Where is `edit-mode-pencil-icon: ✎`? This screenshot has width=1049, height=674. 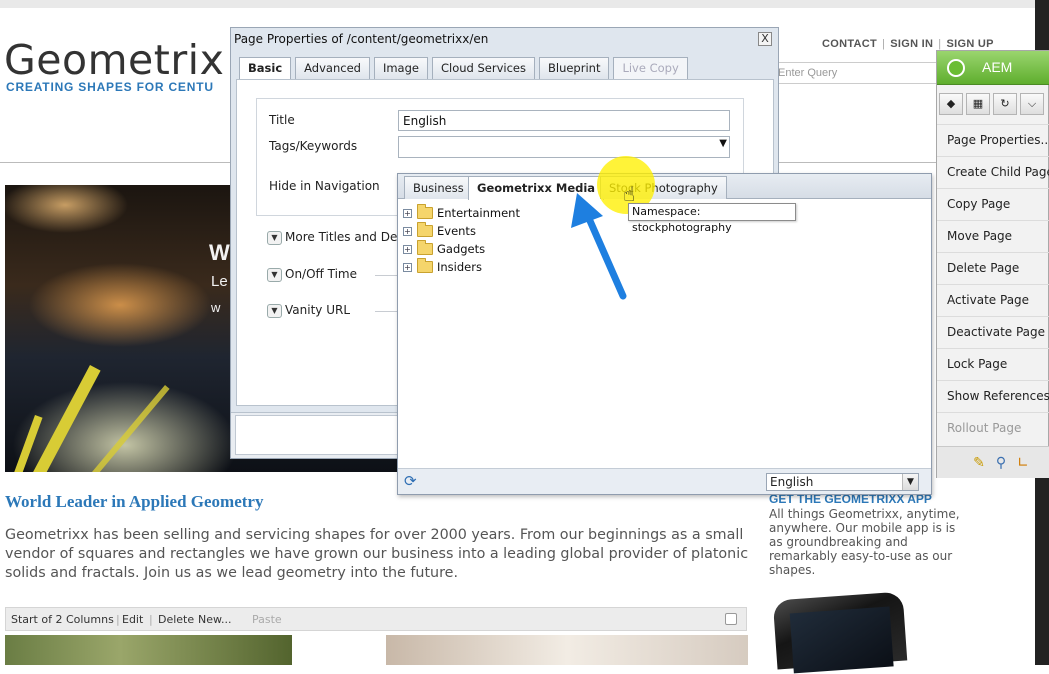 edit-mode-pencil-icon: ✎ is located at coordinates (979, 463).